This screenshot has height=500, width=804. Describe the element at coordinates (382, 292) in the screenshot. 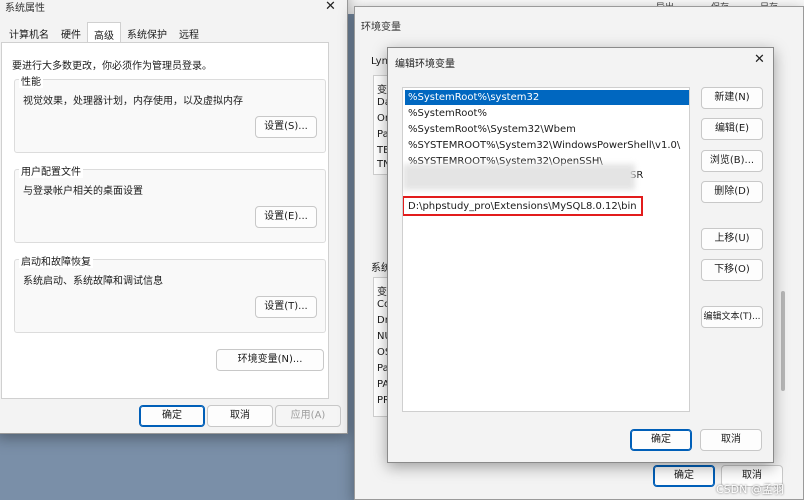

I see `sys-var-frag: 变` at that location.